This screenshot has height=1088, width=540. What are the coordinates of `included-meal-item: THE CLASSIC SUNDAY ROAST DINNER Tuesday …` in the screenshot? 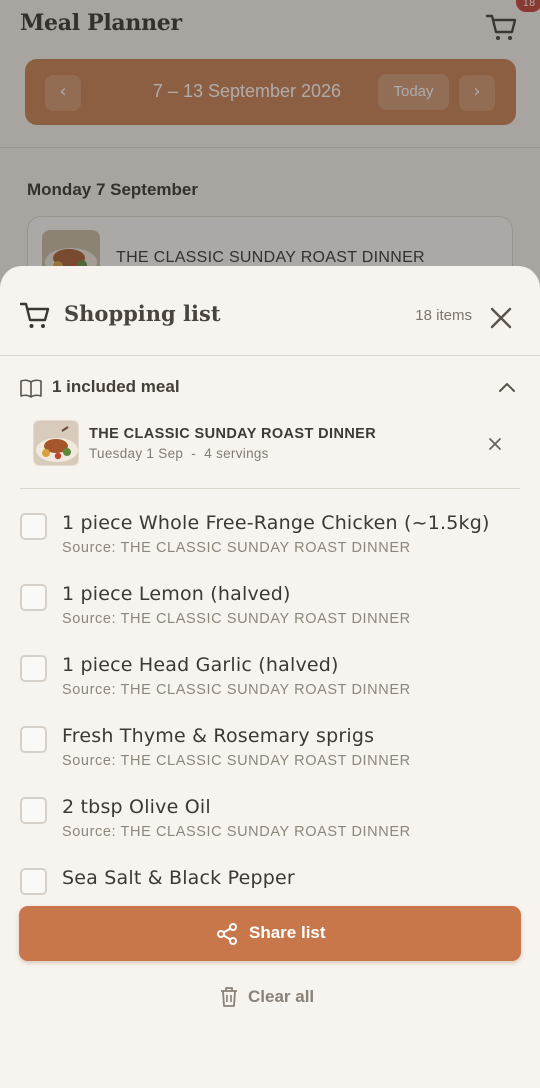 It's located at (277, 444).